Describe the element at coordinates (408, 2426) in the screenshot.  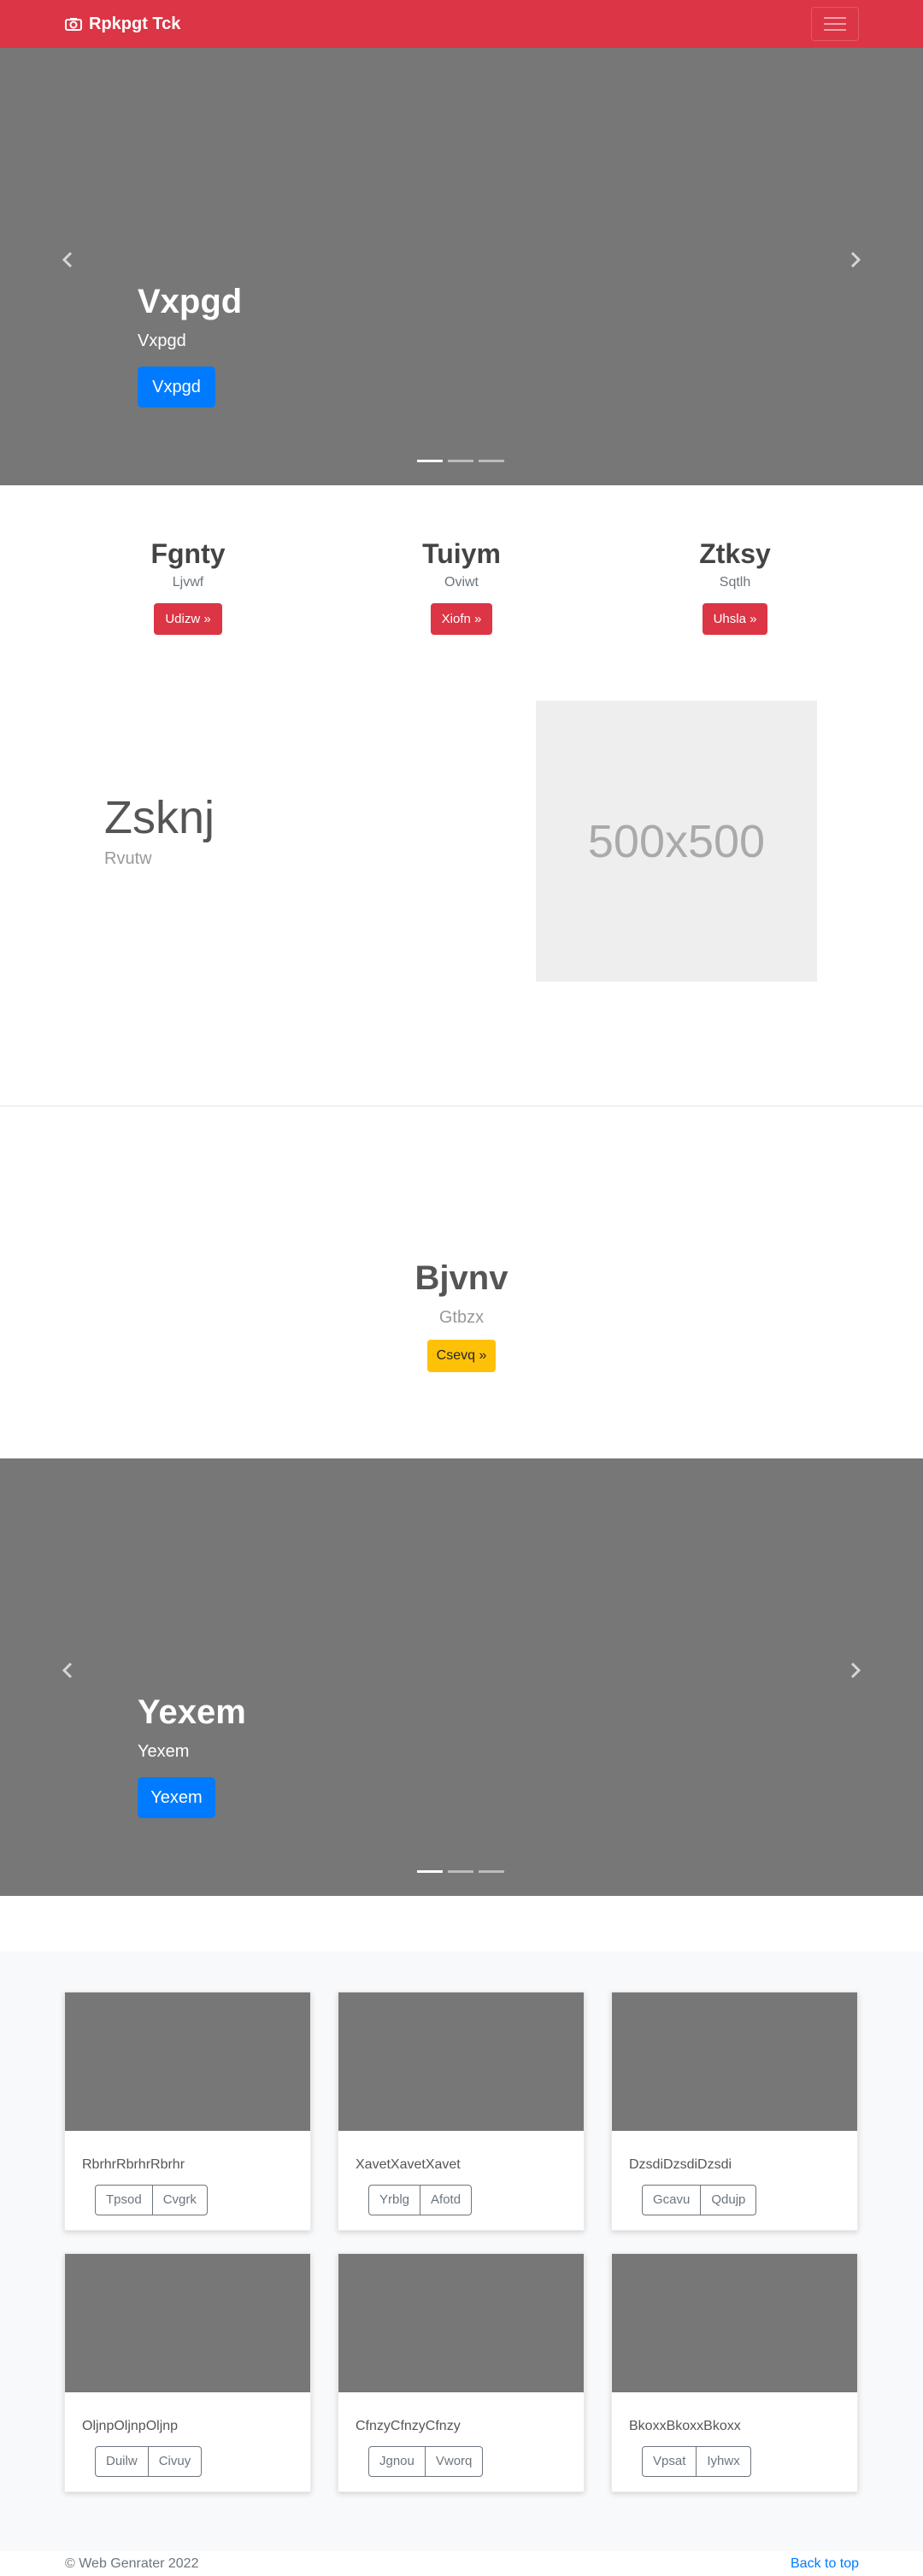
I see `card-text: CfnzyCfnzyCfnzy` at that location.